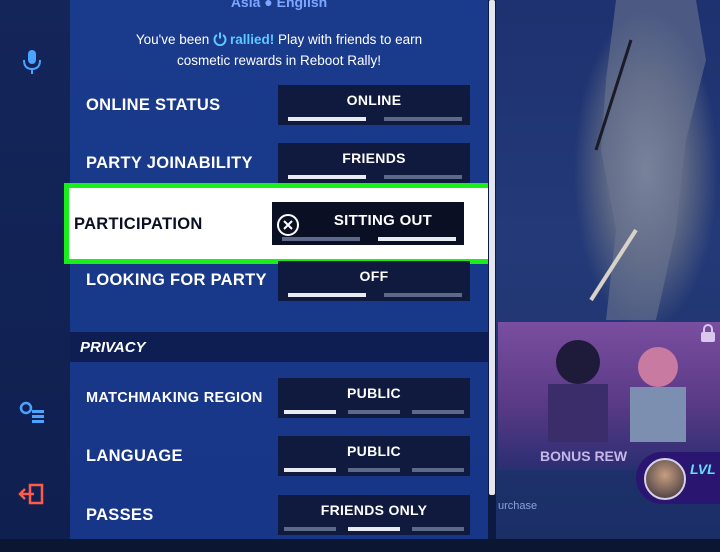 The width and height of the screenshot is (720, 552). I want to click on setting-label: PARTICIPATION, so click(138, 224).